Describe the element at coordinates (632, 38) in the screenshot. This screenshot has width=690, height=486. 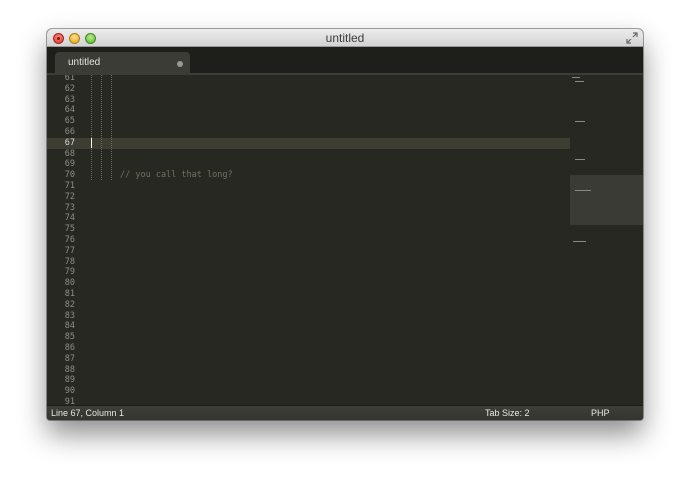
I see `fullscreen-icon` at that location.